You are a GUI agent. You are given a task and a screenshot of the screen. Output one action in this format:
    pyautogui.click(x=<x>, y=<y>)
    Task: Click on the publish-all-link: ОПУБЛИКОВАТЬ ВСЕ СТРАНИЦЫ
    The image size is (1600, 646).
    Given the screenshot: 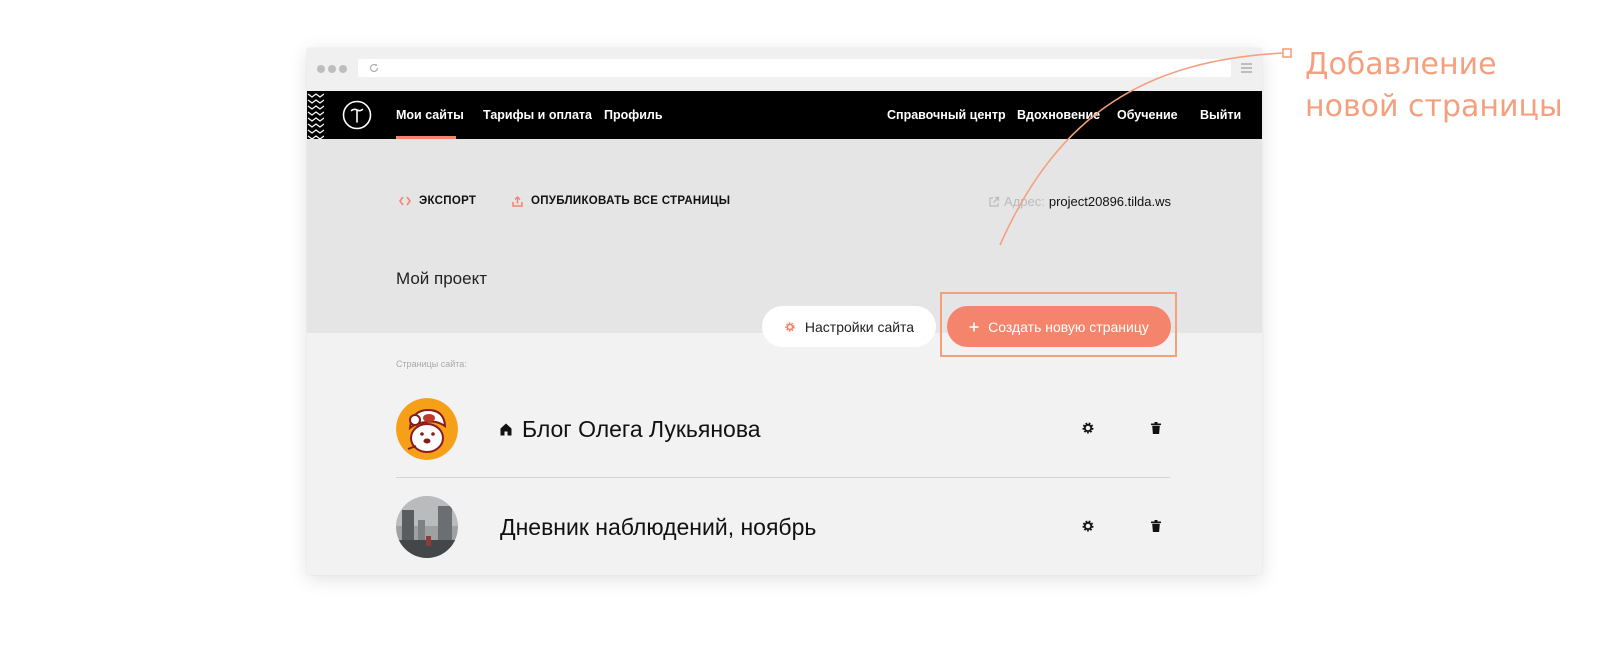 What is the action you would take?
    pyautogui.click(x=621, y=201)
    